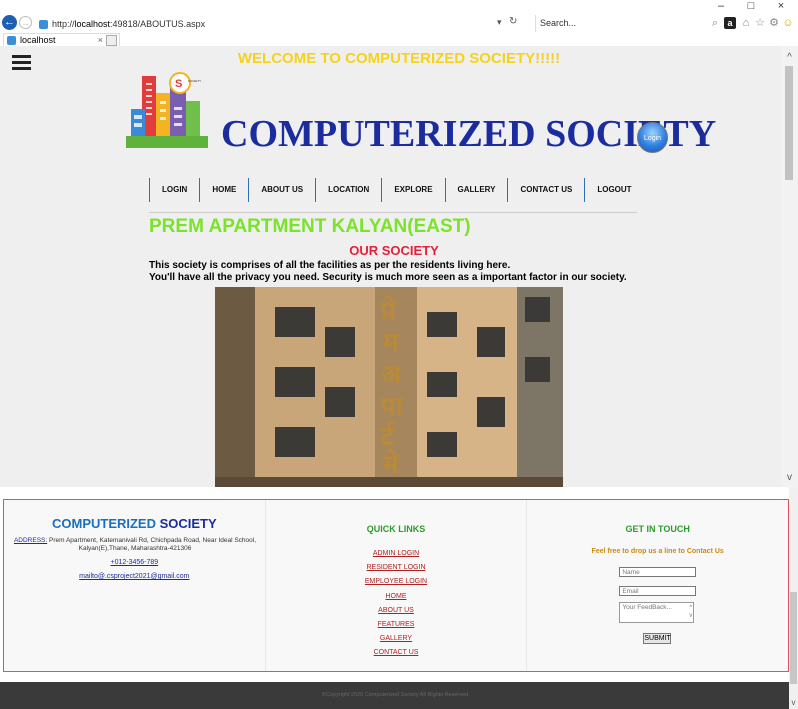  Describe the element at coordinates (174, 190) in the screenshot. I see `nav-item-login: LOGIN` at that location.